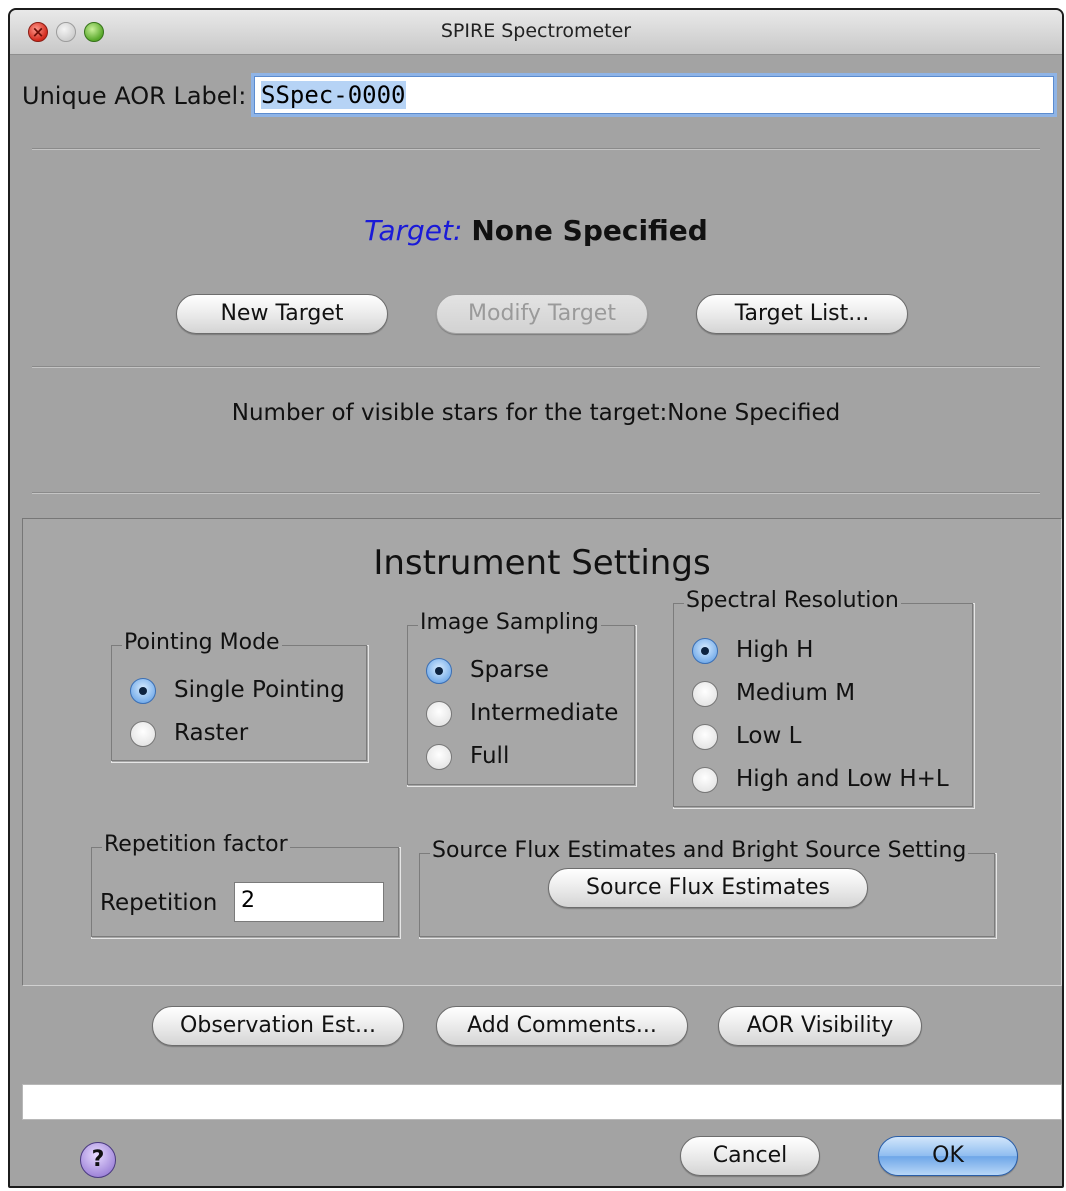  Describe the element at coordinates (509, 670) in the screenshot. I see `radio-label-sparse: Sparse` at that location.